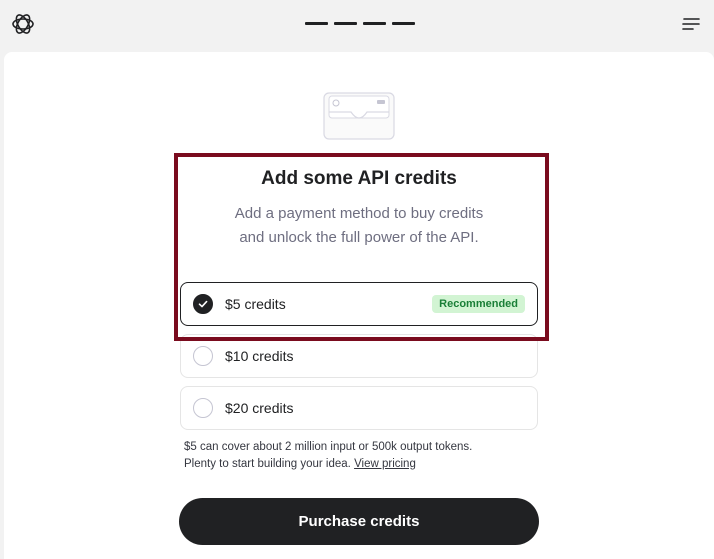 The width and height of the screenshot is (714, 559). I want to click on menu-icon, so click(691, 24).